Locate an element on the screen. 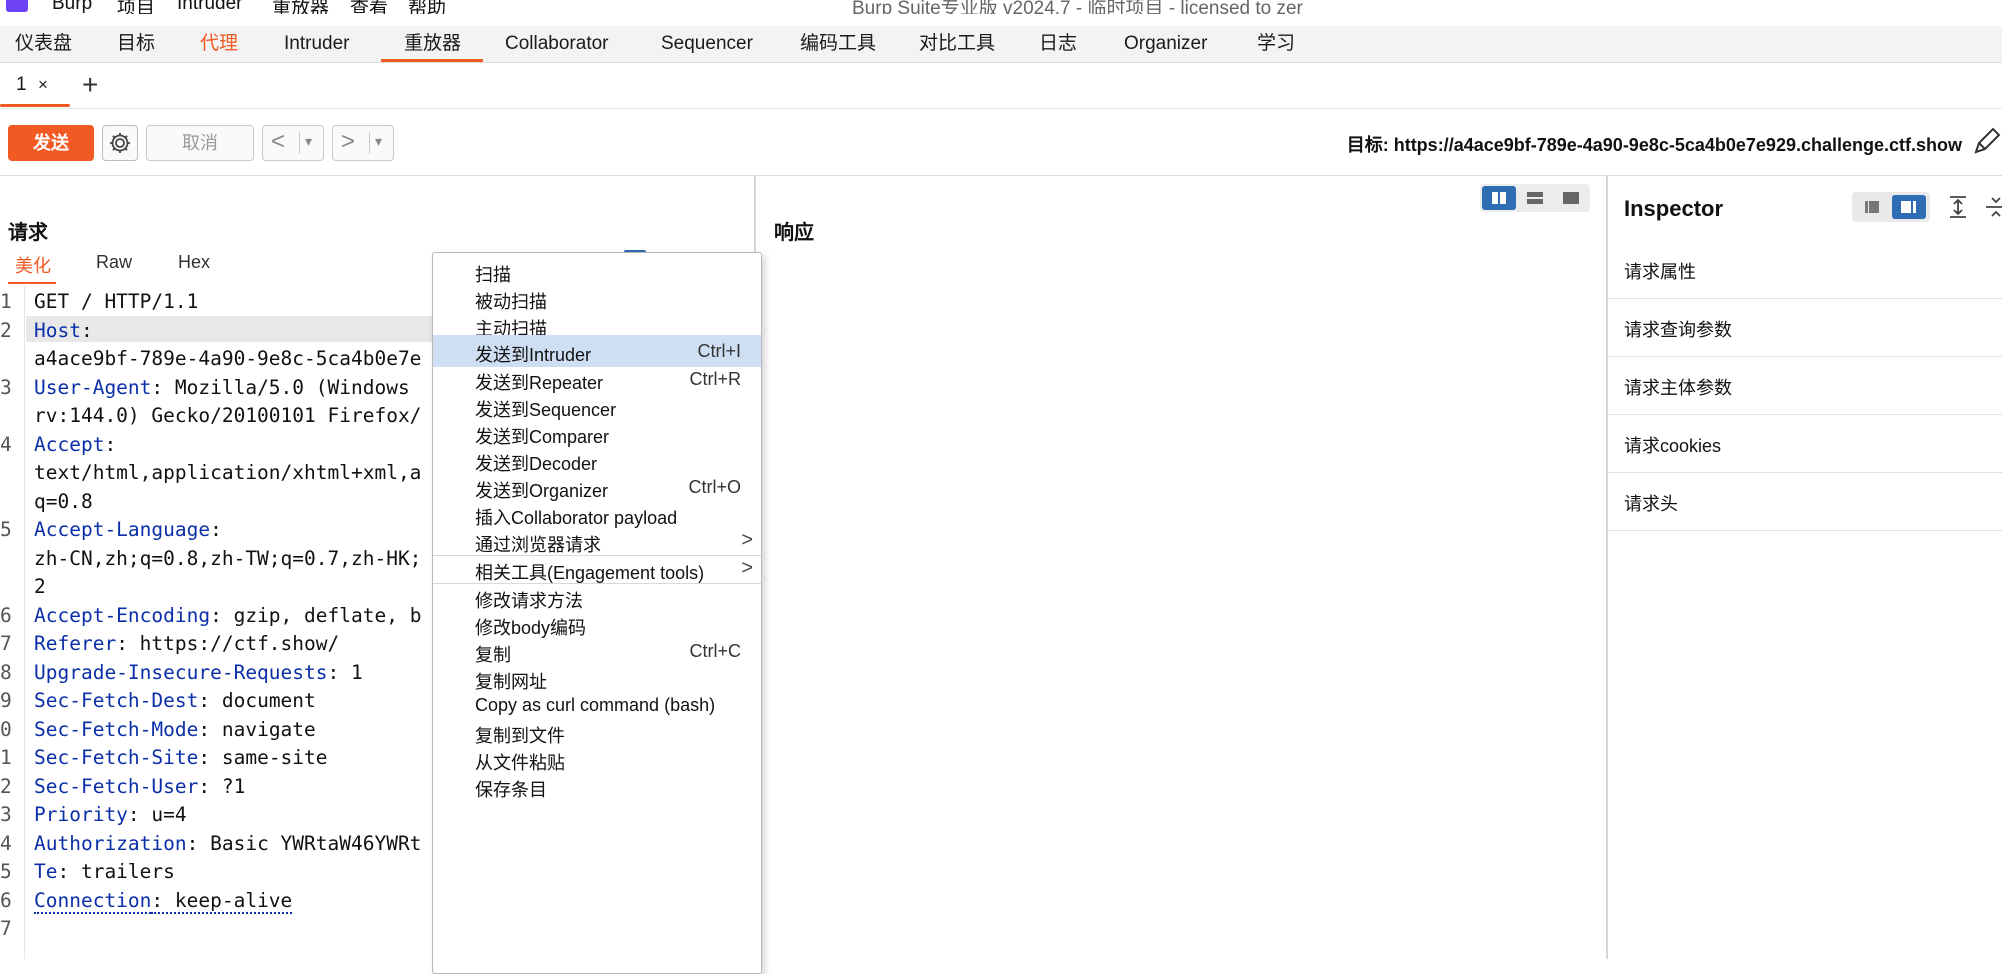 This screenshot has height=974, width=2002. menu-item-label: 保存条目 is located at coordinates (511, 790).